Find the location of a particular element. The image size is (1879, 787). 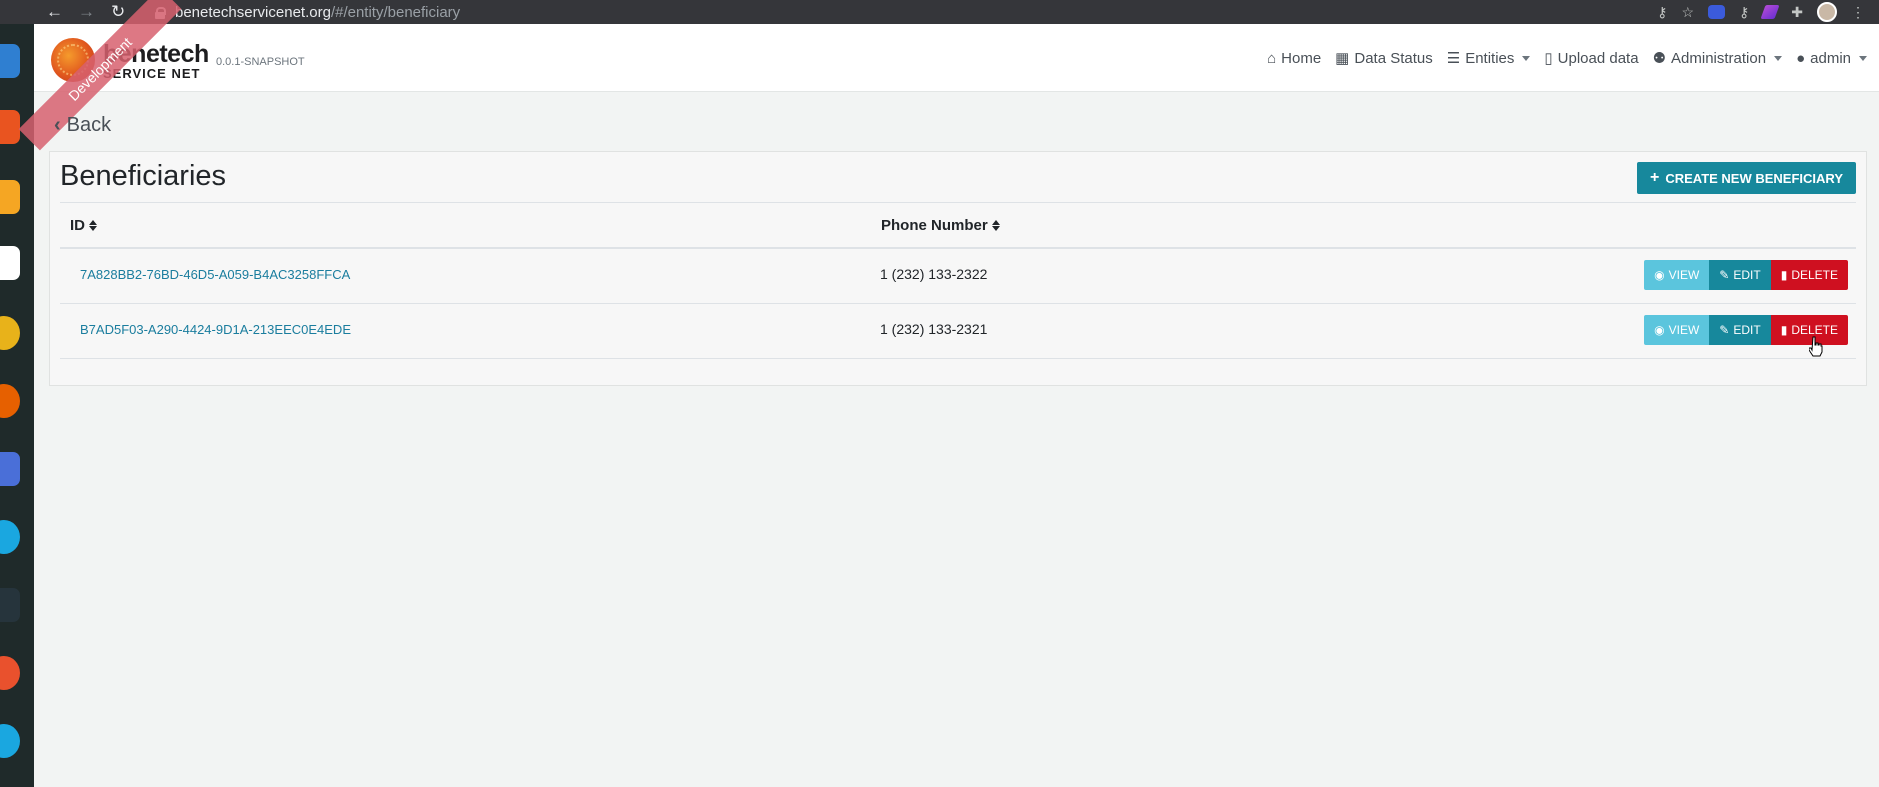

browser-extensions: ⚷ ☆ ⚷ ✚ ⋮ is located at coordinates (1761, 12).